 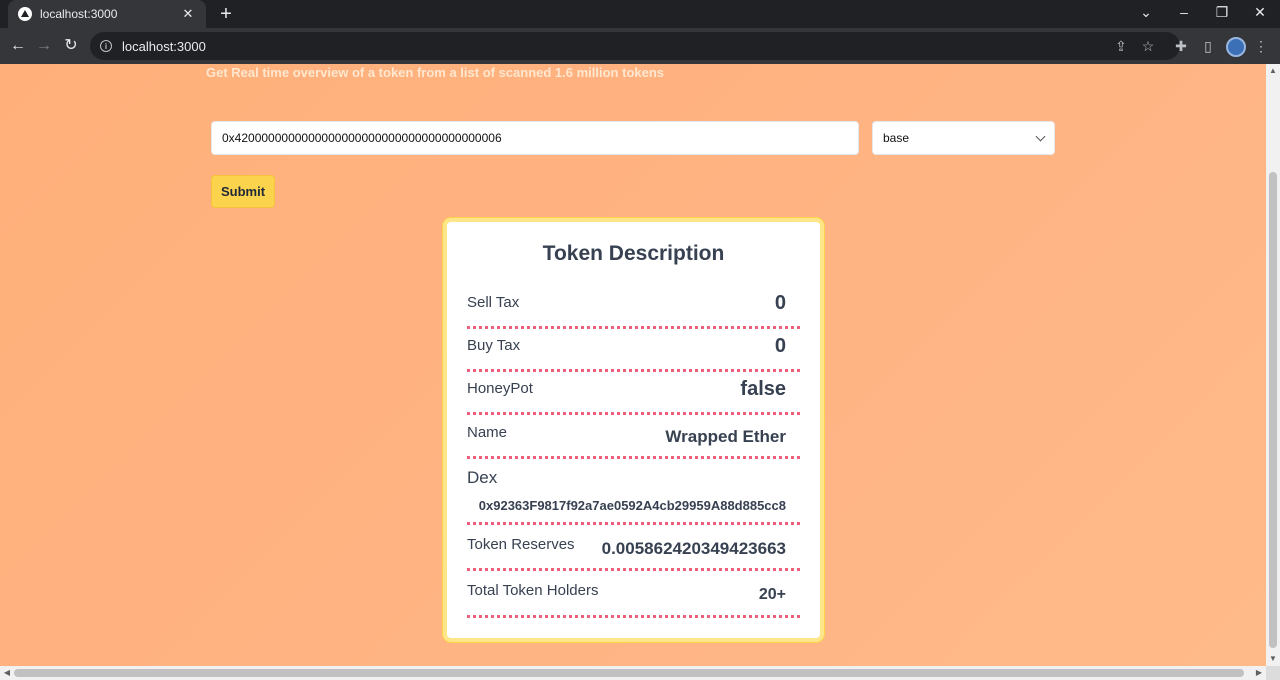 What do you see at coordinates (25, 14) in the screenshot?
I see `favicon-icon` at bounding box center [25, 14].